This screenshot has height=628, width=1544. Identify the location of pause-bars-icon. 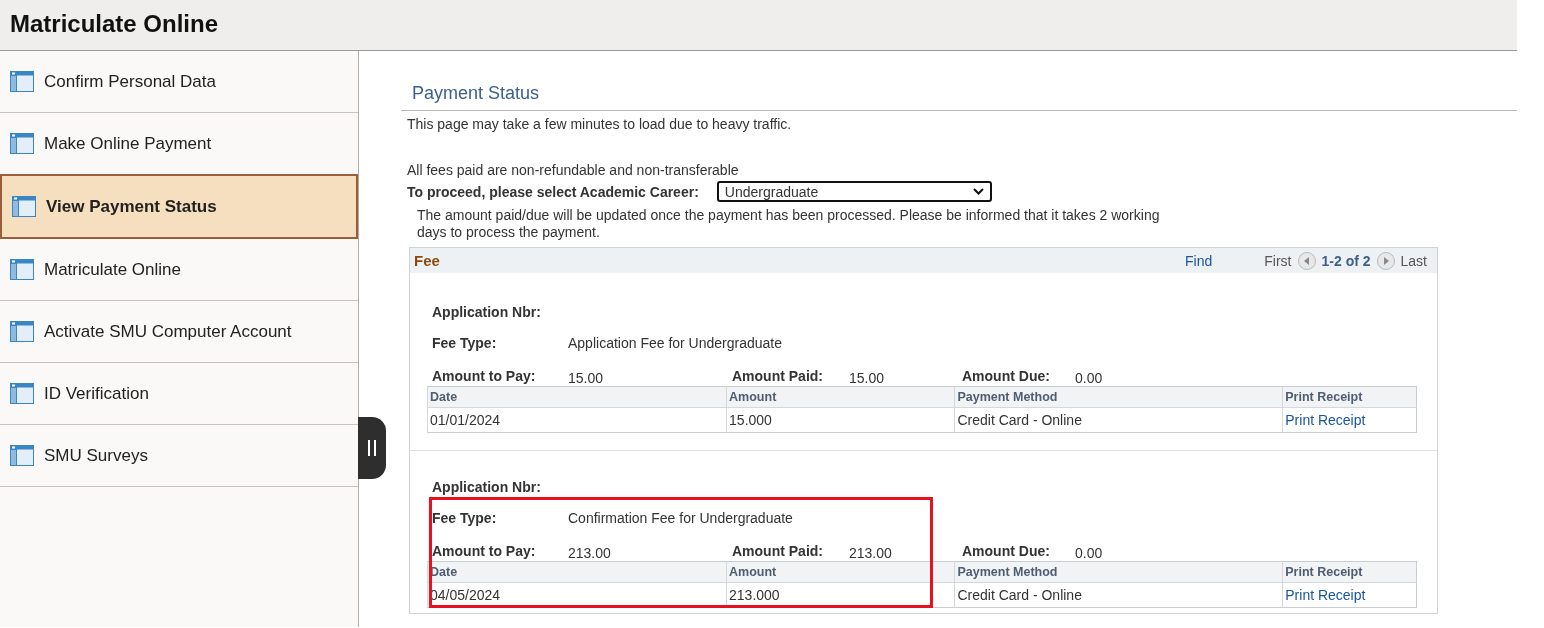
(372, 448).